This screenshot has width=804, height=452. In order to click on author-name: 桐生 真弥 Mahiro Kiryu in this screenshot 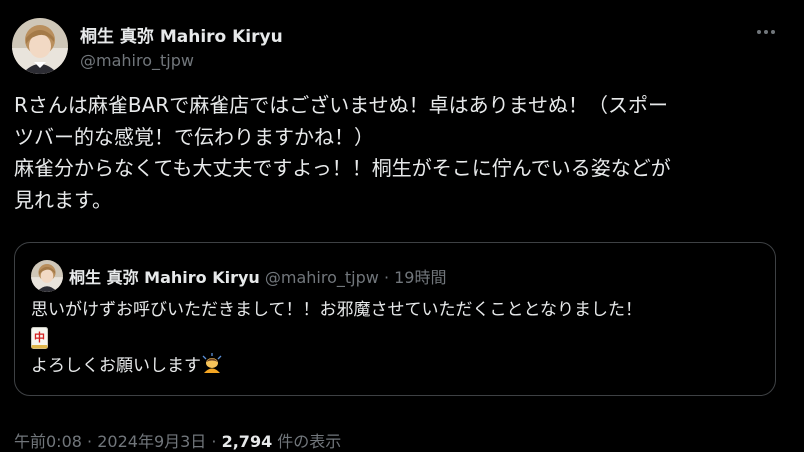, I will do `click(181, 34)`.